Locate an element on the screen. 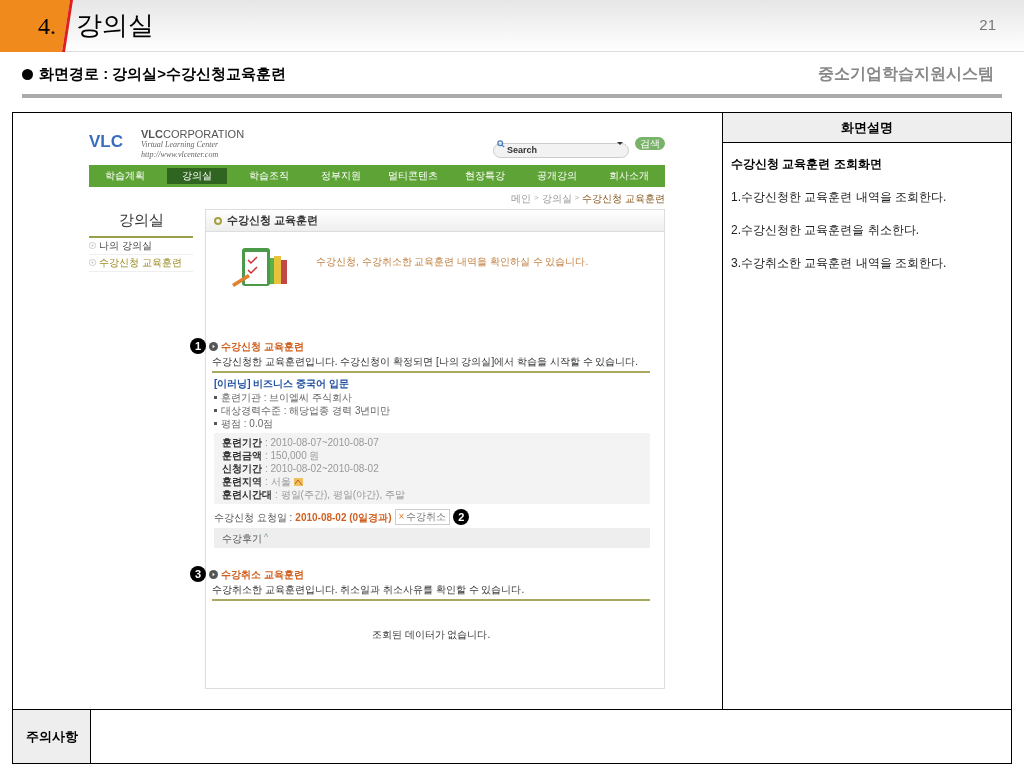  detail-value: : 2010-08-07~2010-08-07 is located at coordinates (322, 442).